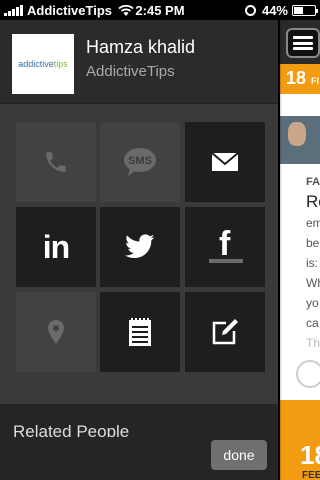 This screenshot has height=480, width=320. Describe the element at coordinates (310, 455) in the screenshot. I see `background-footer-number: 18` at that location.